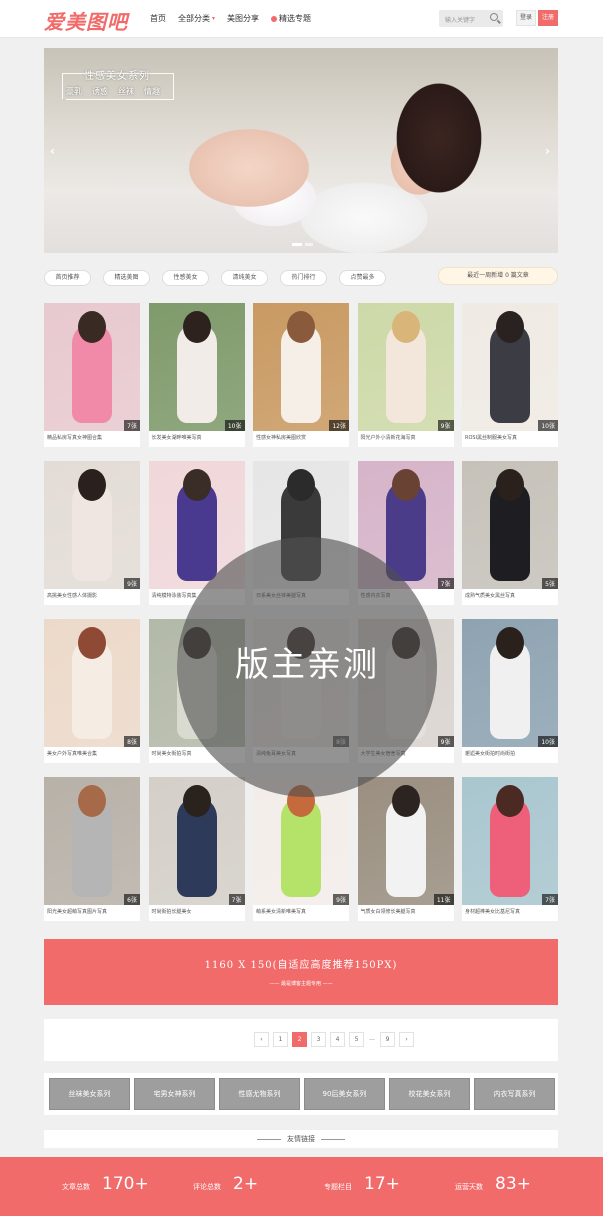  What do you see at coordinates (174, 1094) in the screenshot?
I see `series-tab: 宅男女神系列` at bounding box center [174, 1094].